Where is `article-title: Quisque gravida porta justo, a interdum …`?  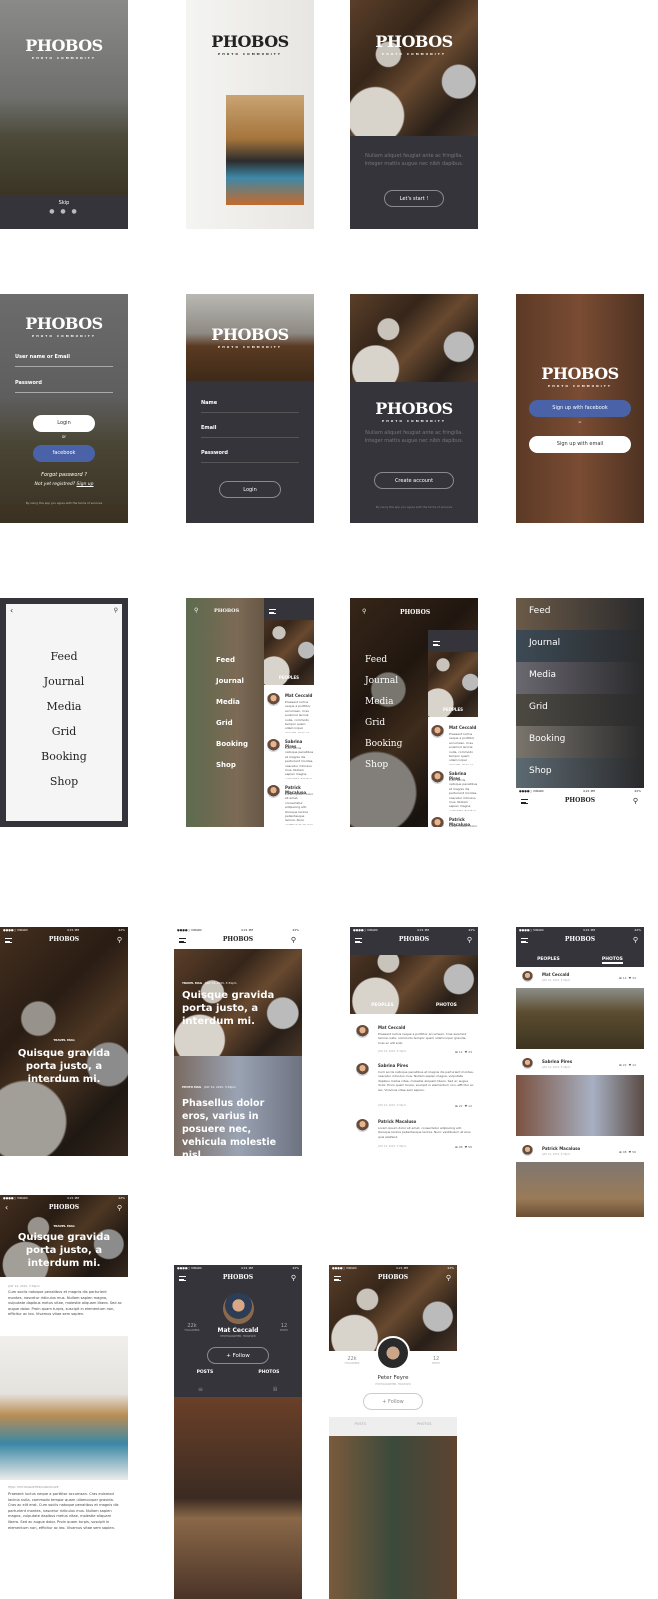
article-title: Quisque gravida porta justo, a interdum … is located at coordinates (238, 1008).